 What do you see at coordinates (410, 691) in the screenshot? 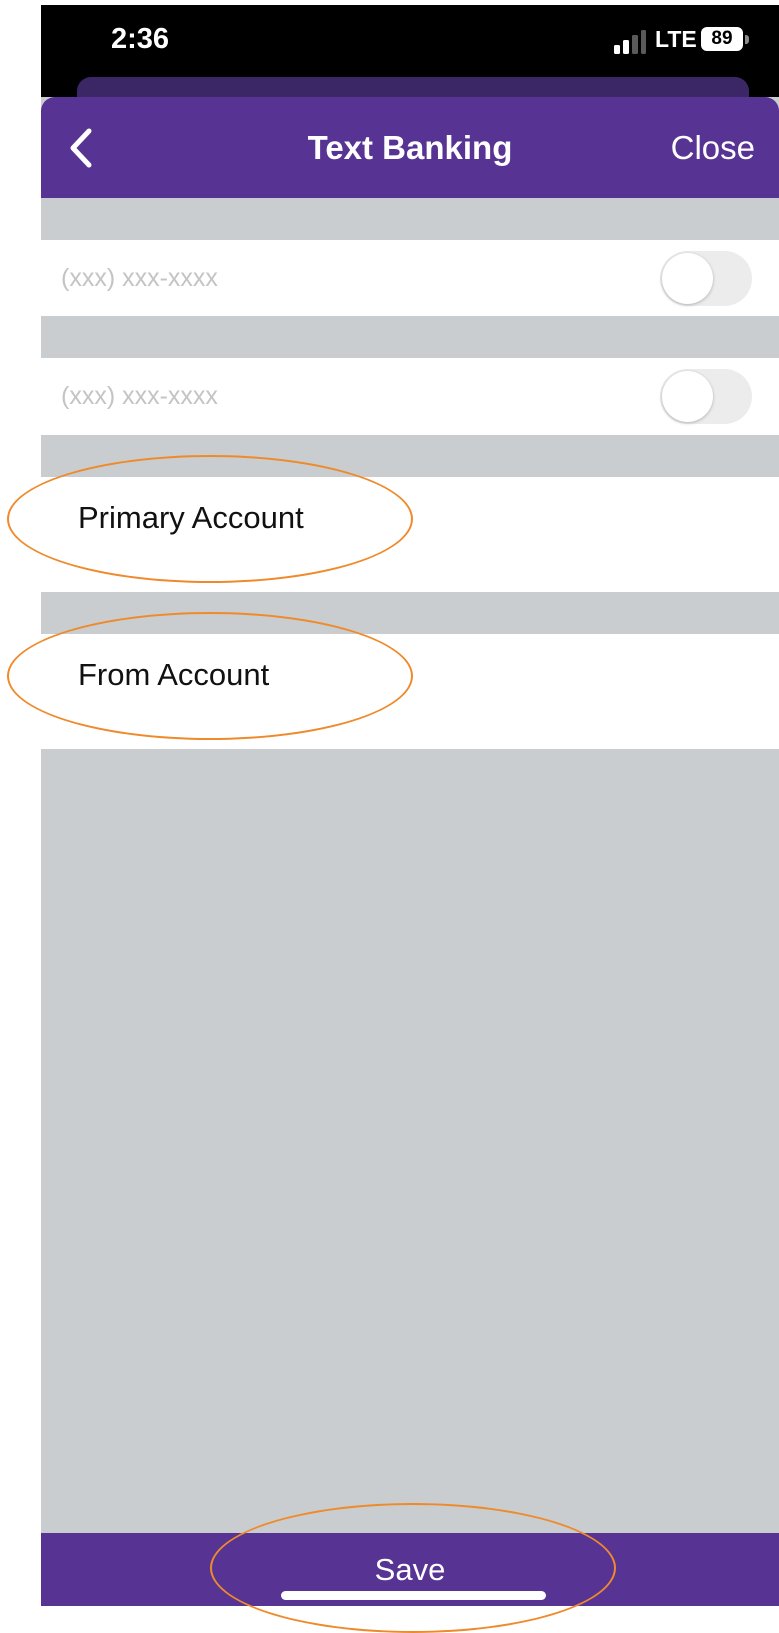
I see `from-account-row: From Account` at bounding box center [410, 691].